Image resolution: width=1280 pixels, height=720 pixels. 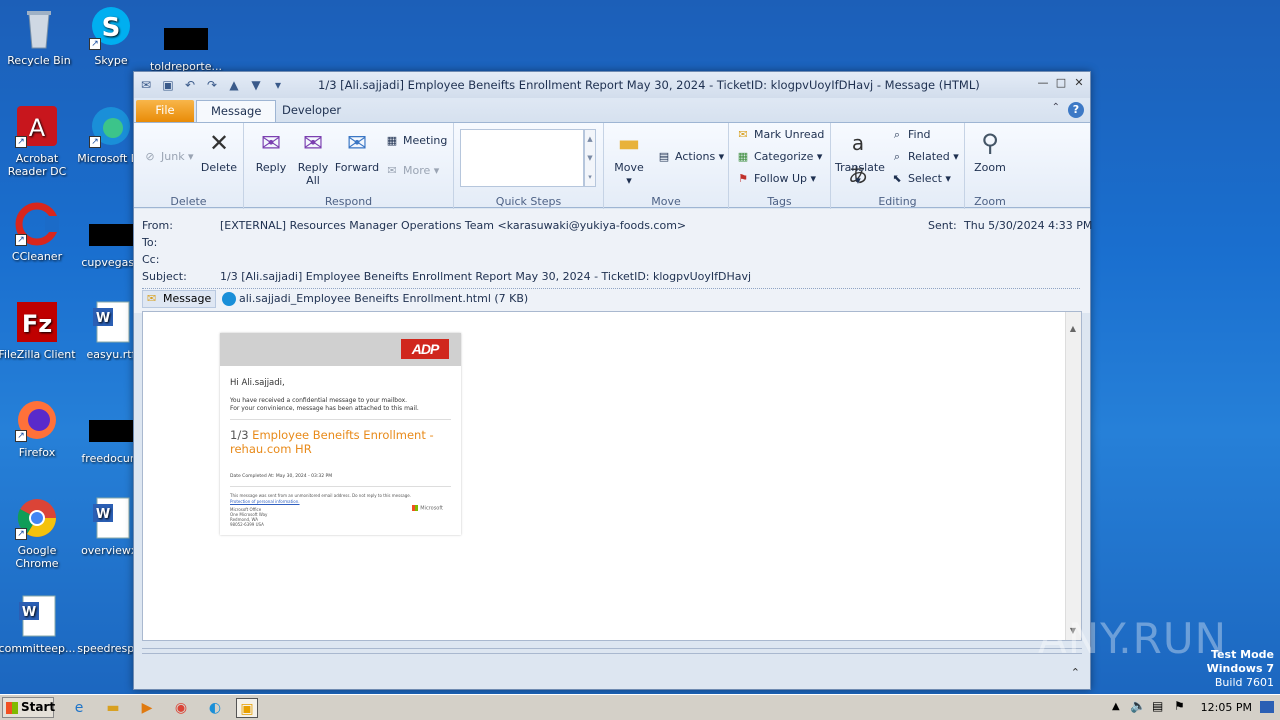 I want to click on email-greeting: Hi Ali.sajjadi,, so click(x=257, y=383).